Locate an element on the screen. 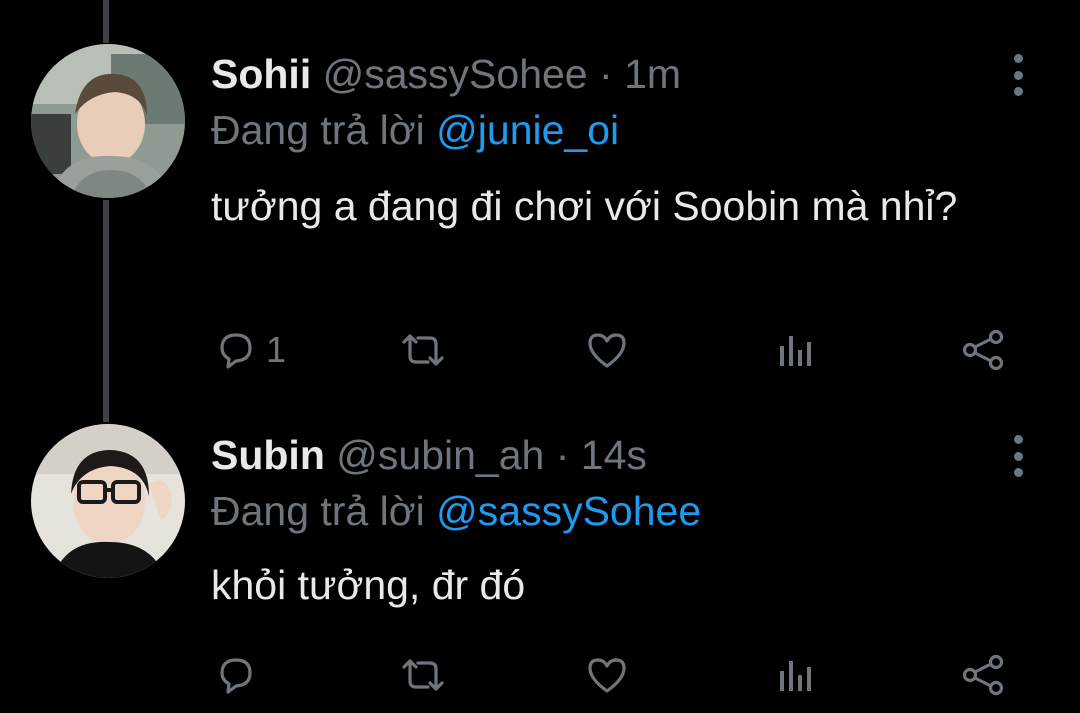 This screenshot has height=713, width=1080. replying-to: Đang trả lời @sassySohee is located at coordinates (456, 511).